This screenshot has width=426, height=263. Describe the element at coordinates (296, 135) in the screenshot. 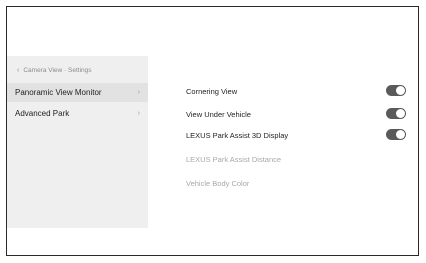

I see `setting-park-assist-3d-display: LEXUS Park Assist 3D Display` at that location.